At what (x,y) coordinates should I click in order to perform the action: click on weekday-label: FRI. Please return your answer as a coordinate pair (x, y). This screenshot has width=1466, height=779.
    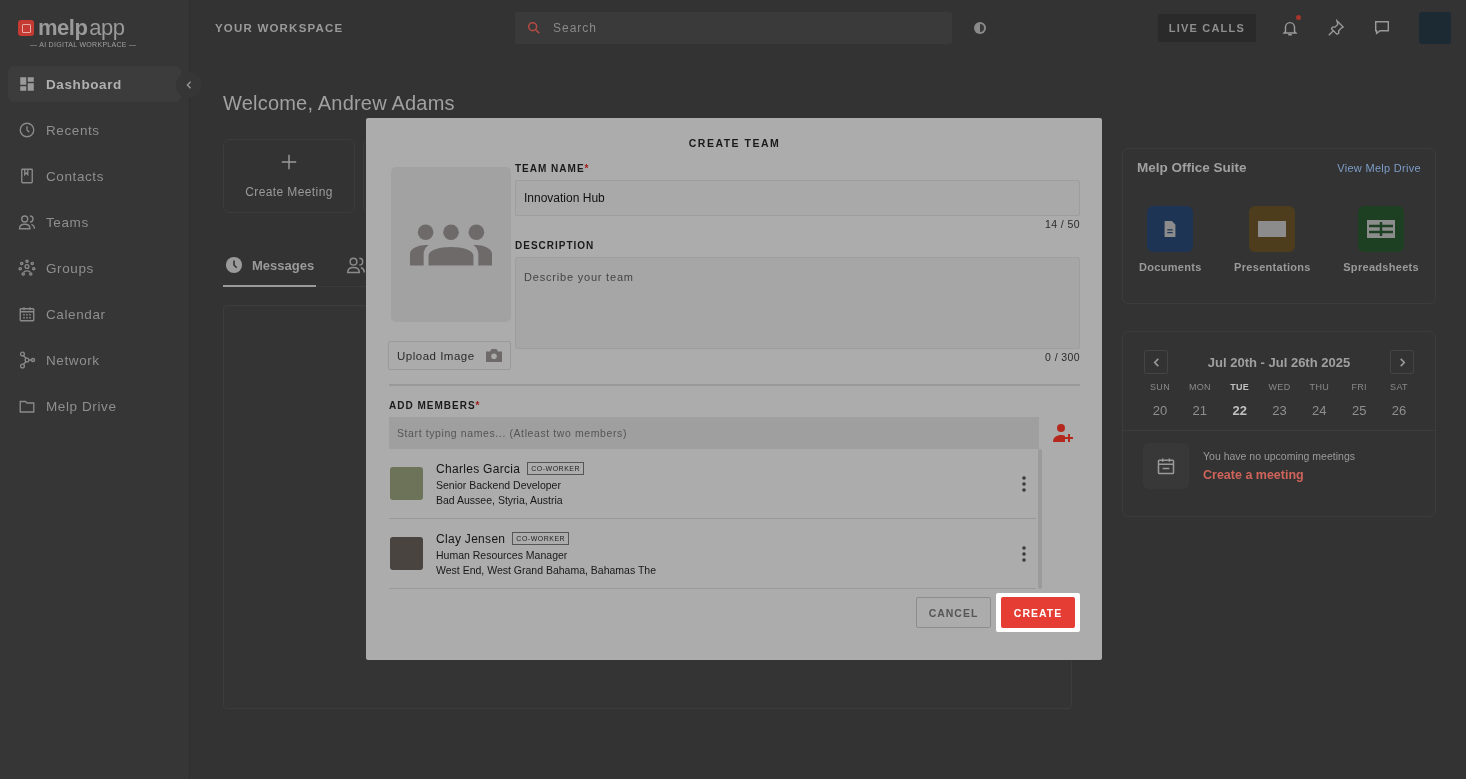
    Looking at the image, I should click on (1359, 387).